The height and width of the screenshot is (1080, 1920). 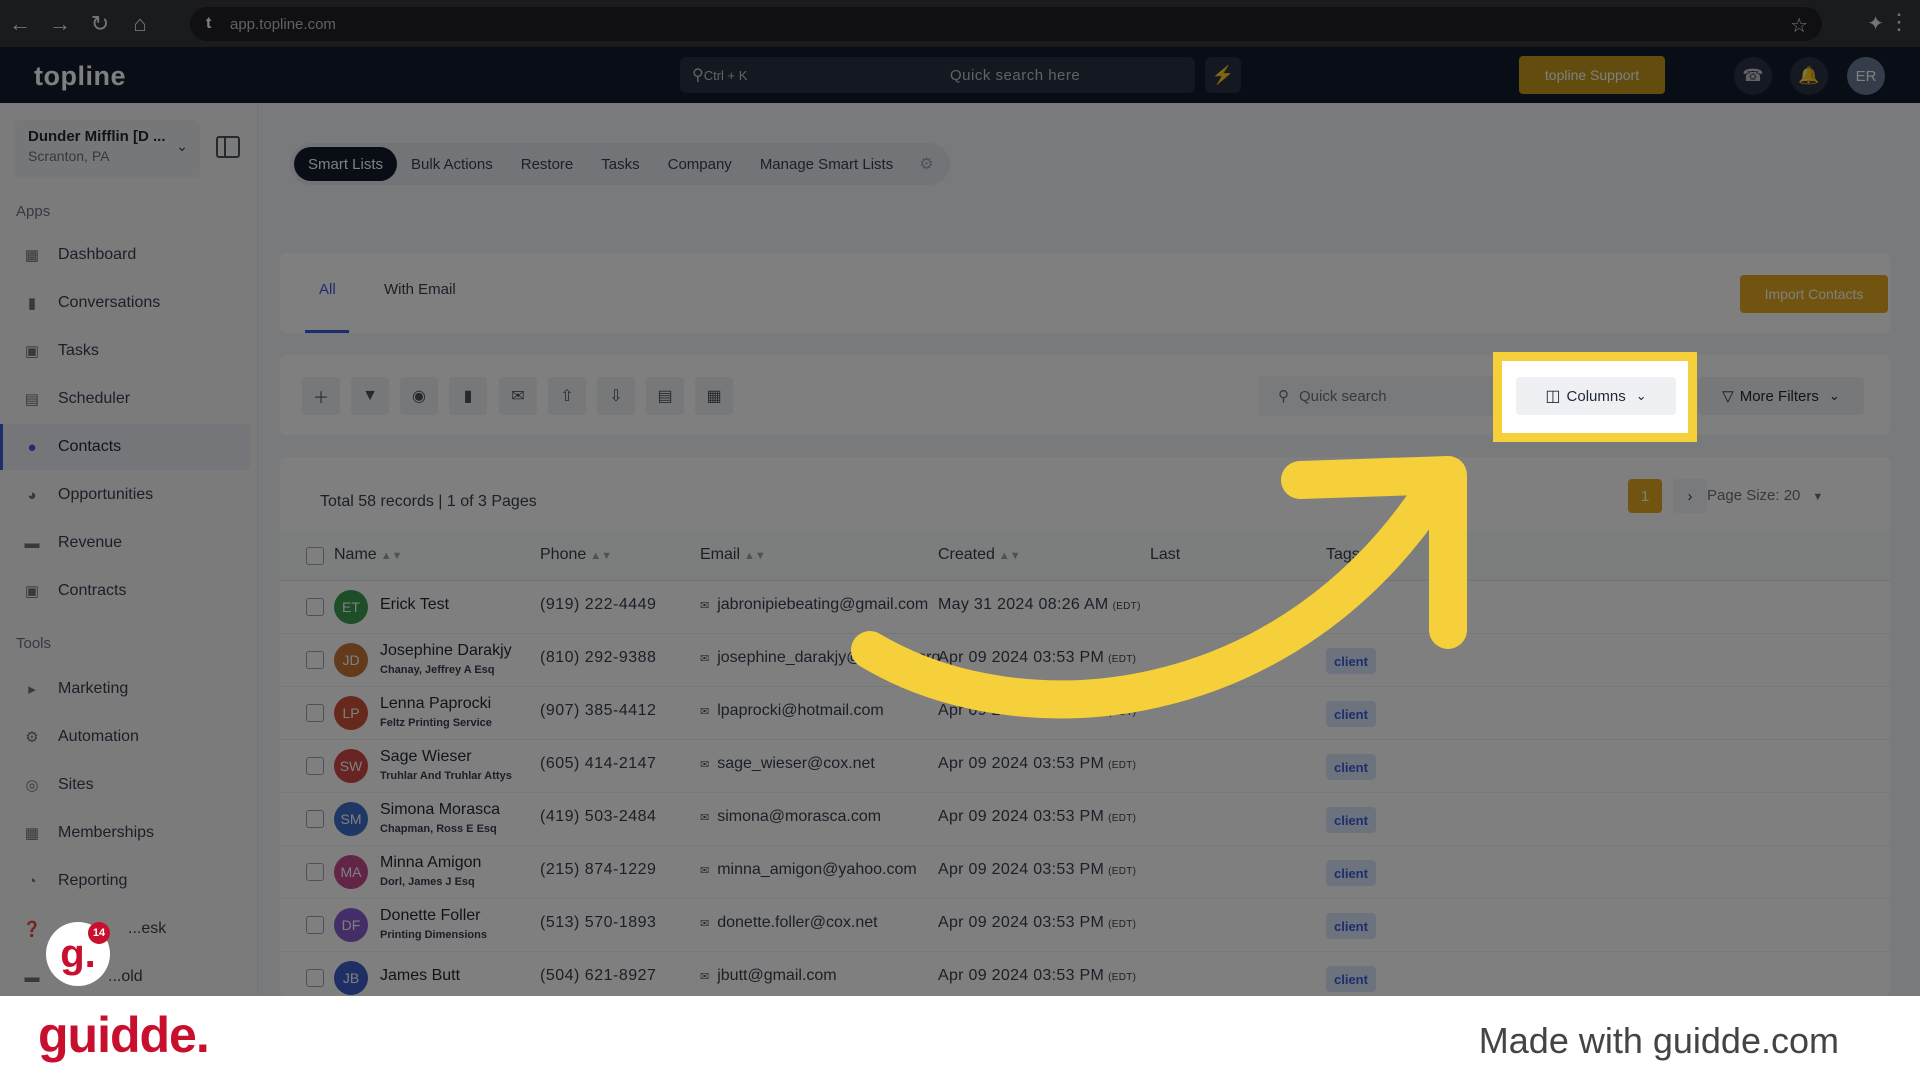 I want to click on guidde-badge: g. 14, so click(x=78, y=954).